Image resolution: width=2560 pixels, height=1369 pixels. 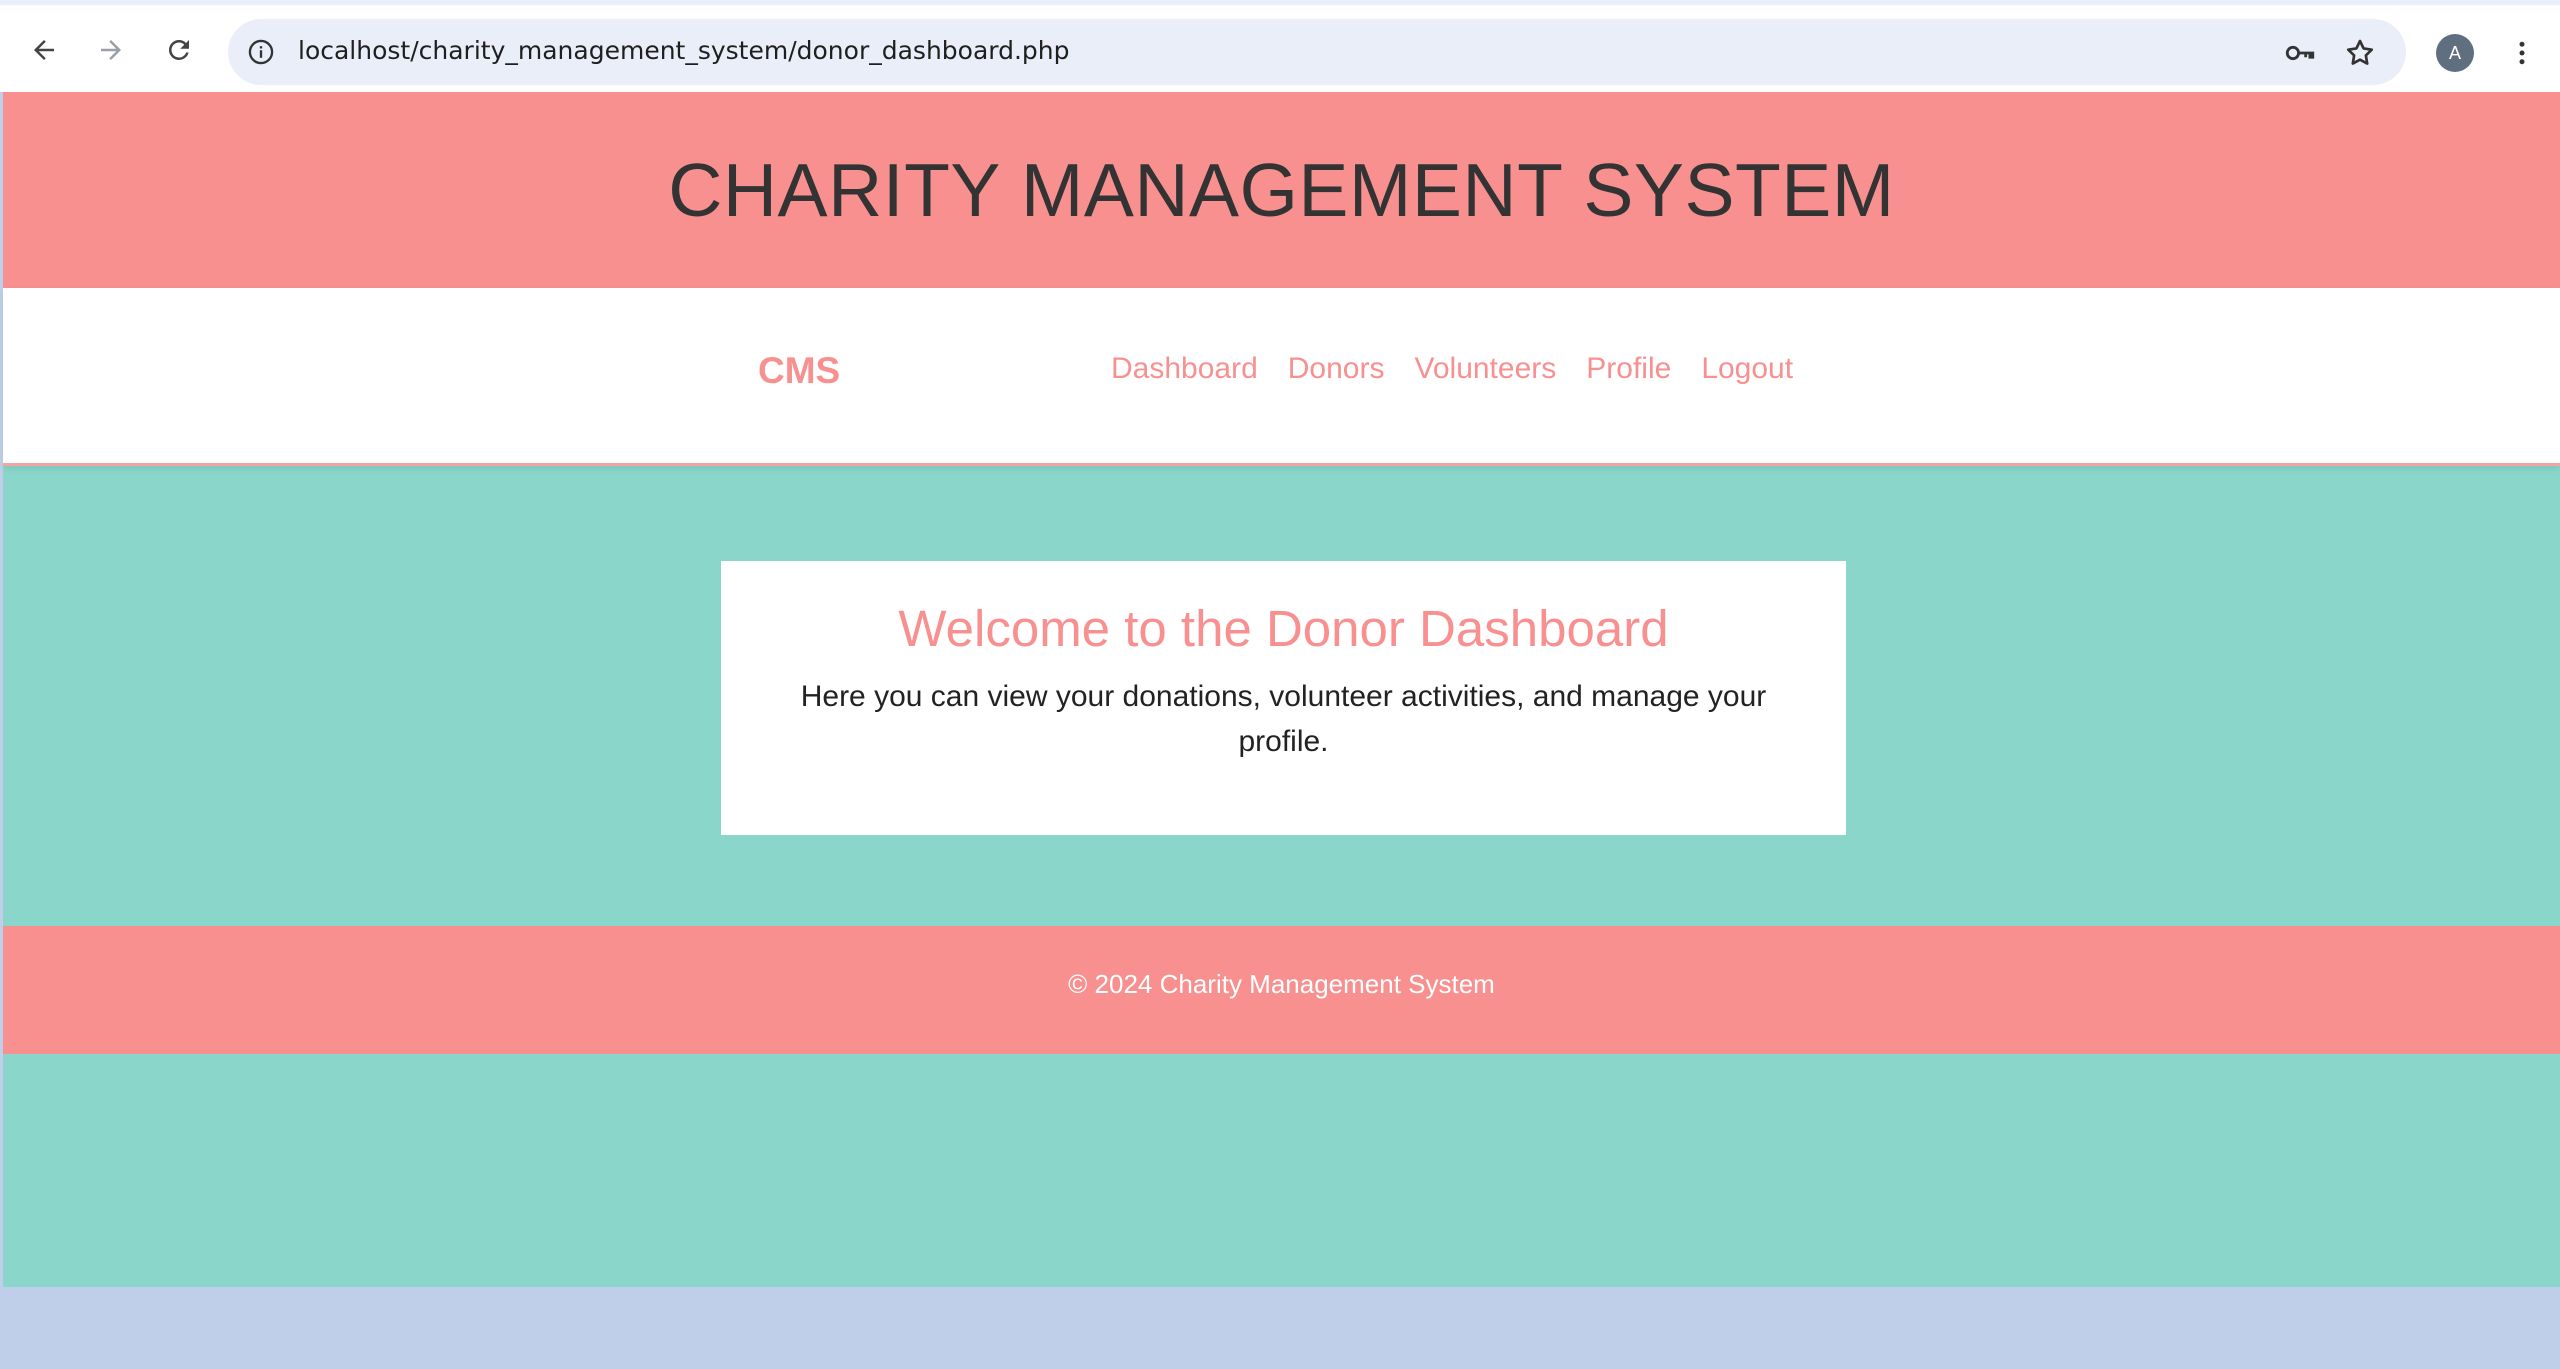 I want to click on site-footer: © 2024 Charity Management System, so click(x=1281, y=990).